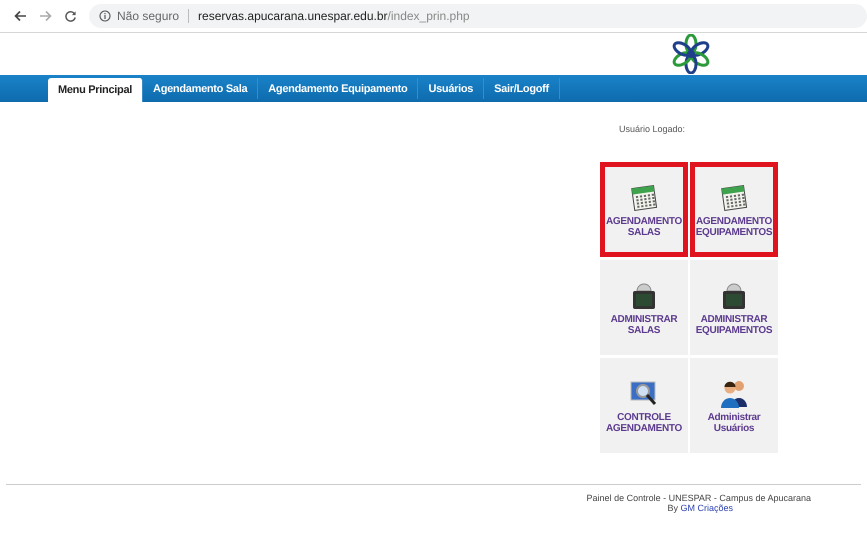  I want to click on menu-tile: AGENDAMENTO EQUIPAMENTOS, so click(734, 209).